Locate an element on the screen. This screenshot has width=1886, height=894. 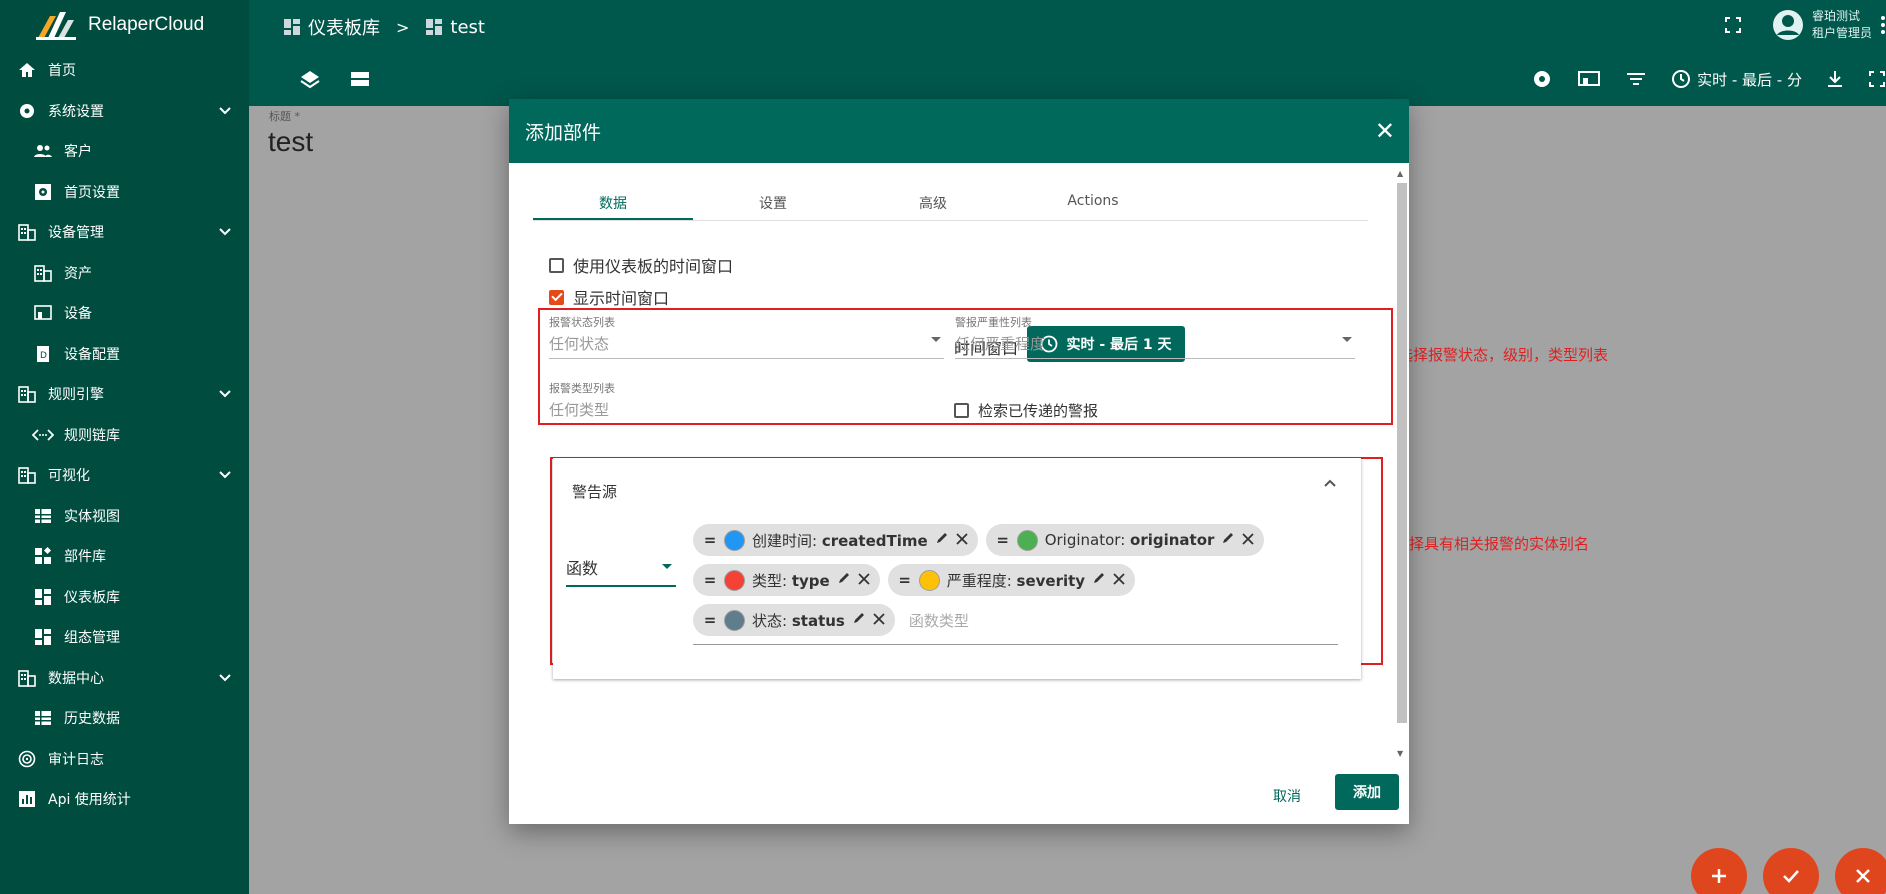
alarm-key-chip: = 创建时间: createdTime is located at coordinates (835, 540).